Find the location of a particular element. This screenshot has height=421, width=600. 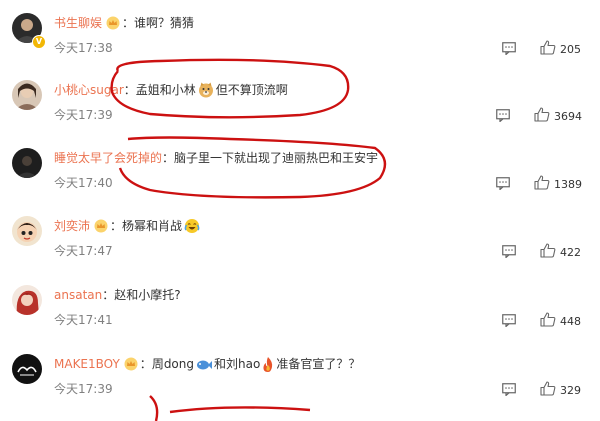

comment-text: 脑子里一下就出现了迪丽热巴和王安宇 is located at coordinates (276, 158).